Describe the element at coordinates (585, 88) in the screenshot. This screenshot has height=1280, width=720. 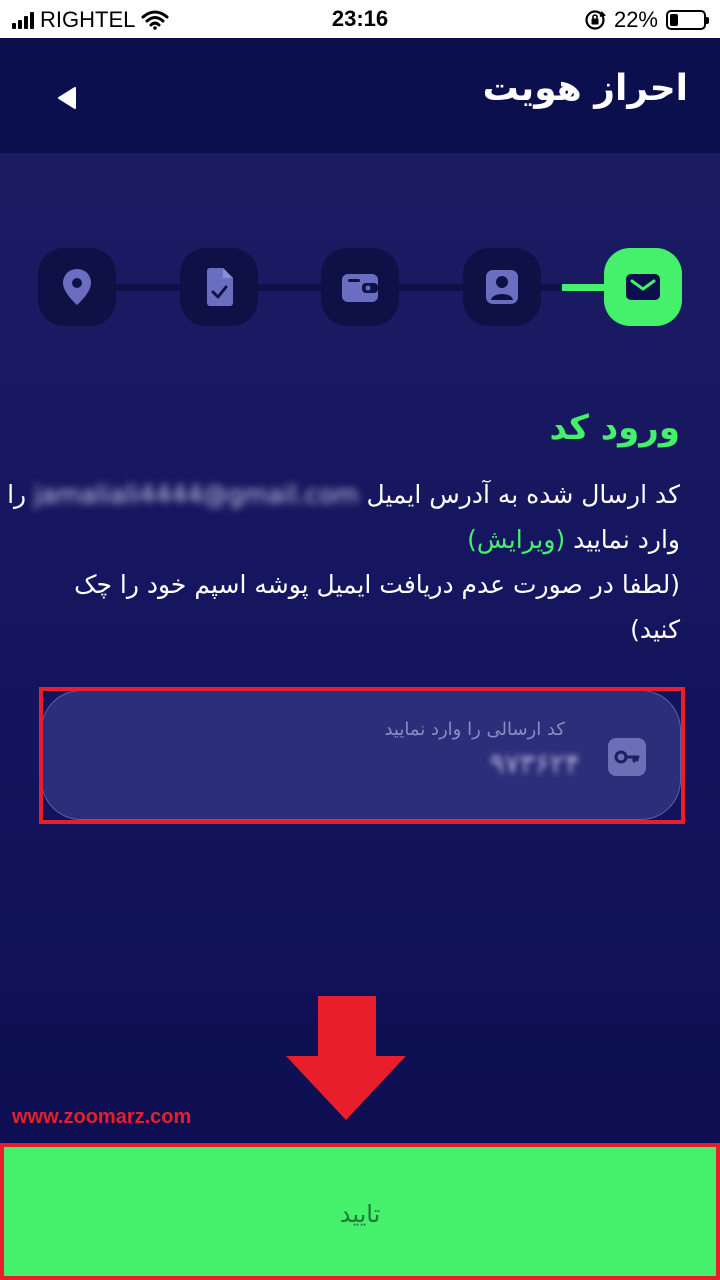
I see `page-title: احراز هویت` at that location.